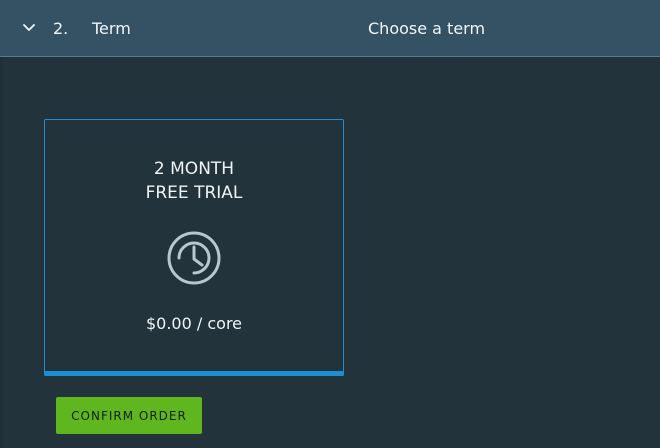 The image size is (660, 448). Describe the element at coordinates (129, 415) in the screenshot. I see `confirm-order-button: CONFIRM ORDER` at that location.